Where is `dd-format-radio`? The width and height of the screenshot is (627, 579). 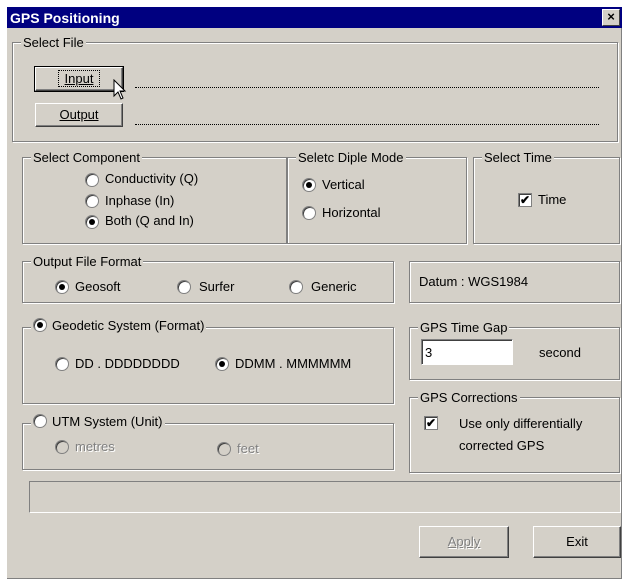
dd-format-radio is located at coordinates (62, 364).